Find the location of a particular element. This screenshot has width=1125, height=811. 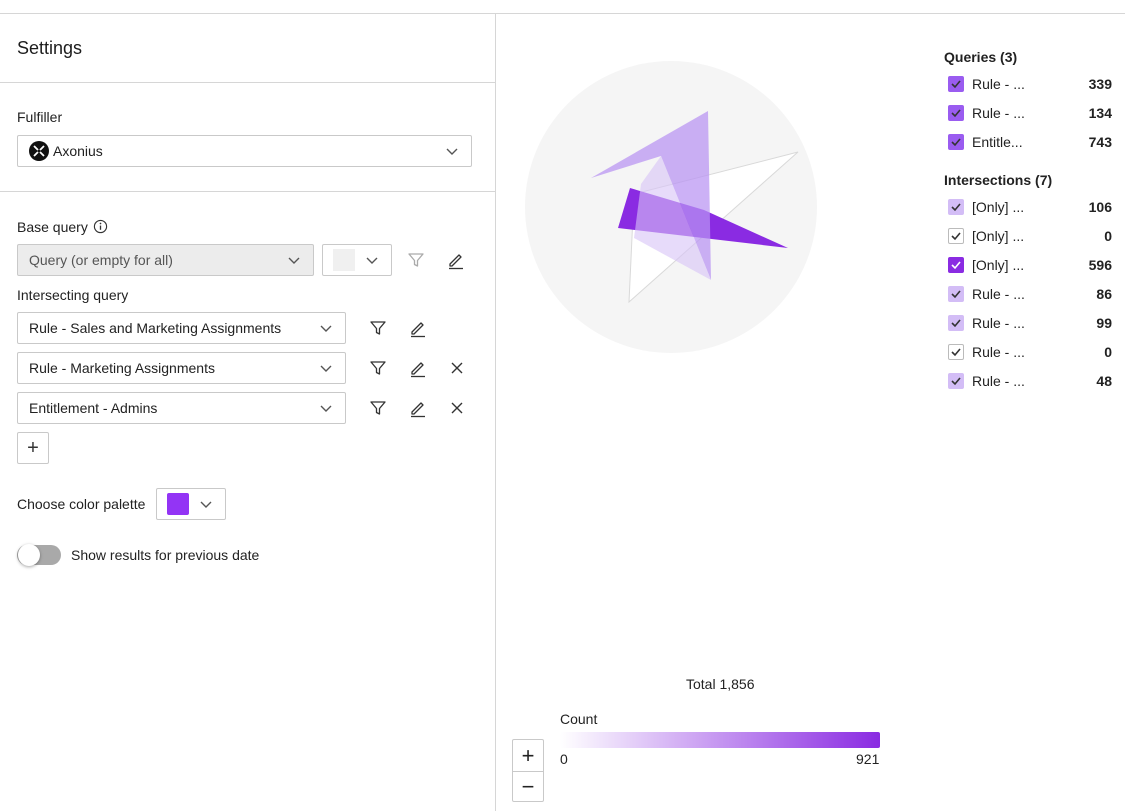

intersection-legend-item-4: Rule - ... 86 is located at coordinates (1030, 294).